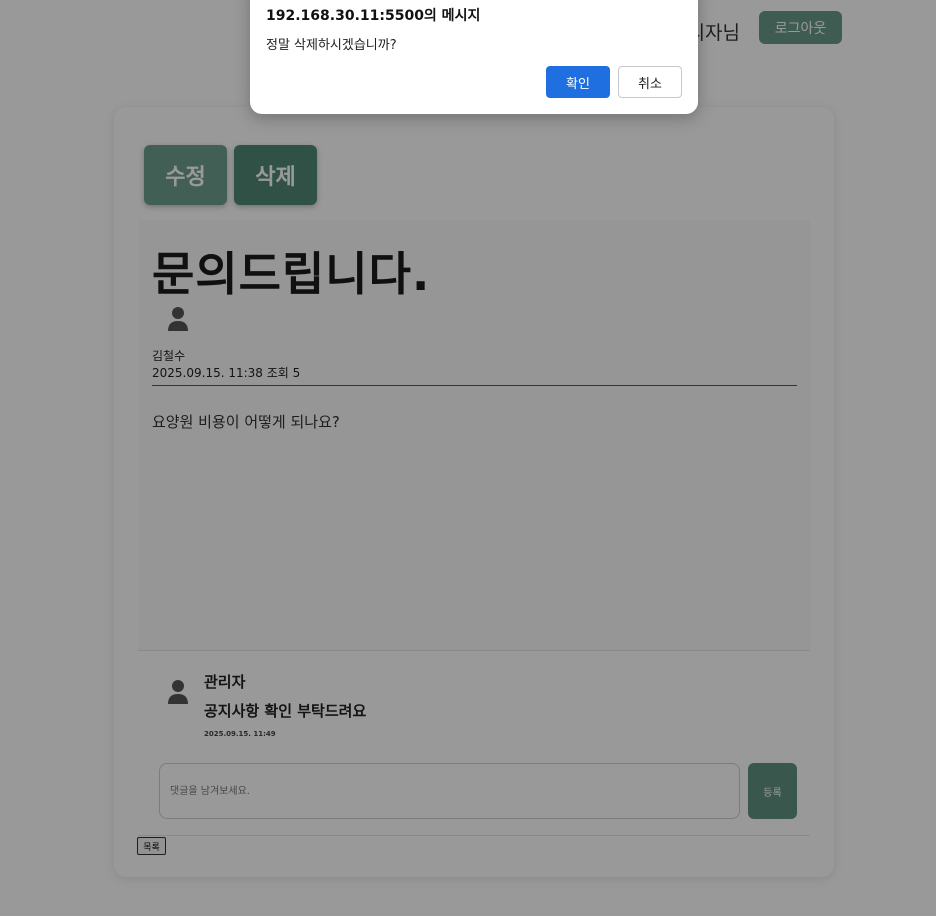 This screenshot has height=916, width=936. What do you see at coordinates (373, 16) in the screenshot?
I see `dialog-title: 192.168.30.11:5500의 메시지` at bounding box center [373, 16].